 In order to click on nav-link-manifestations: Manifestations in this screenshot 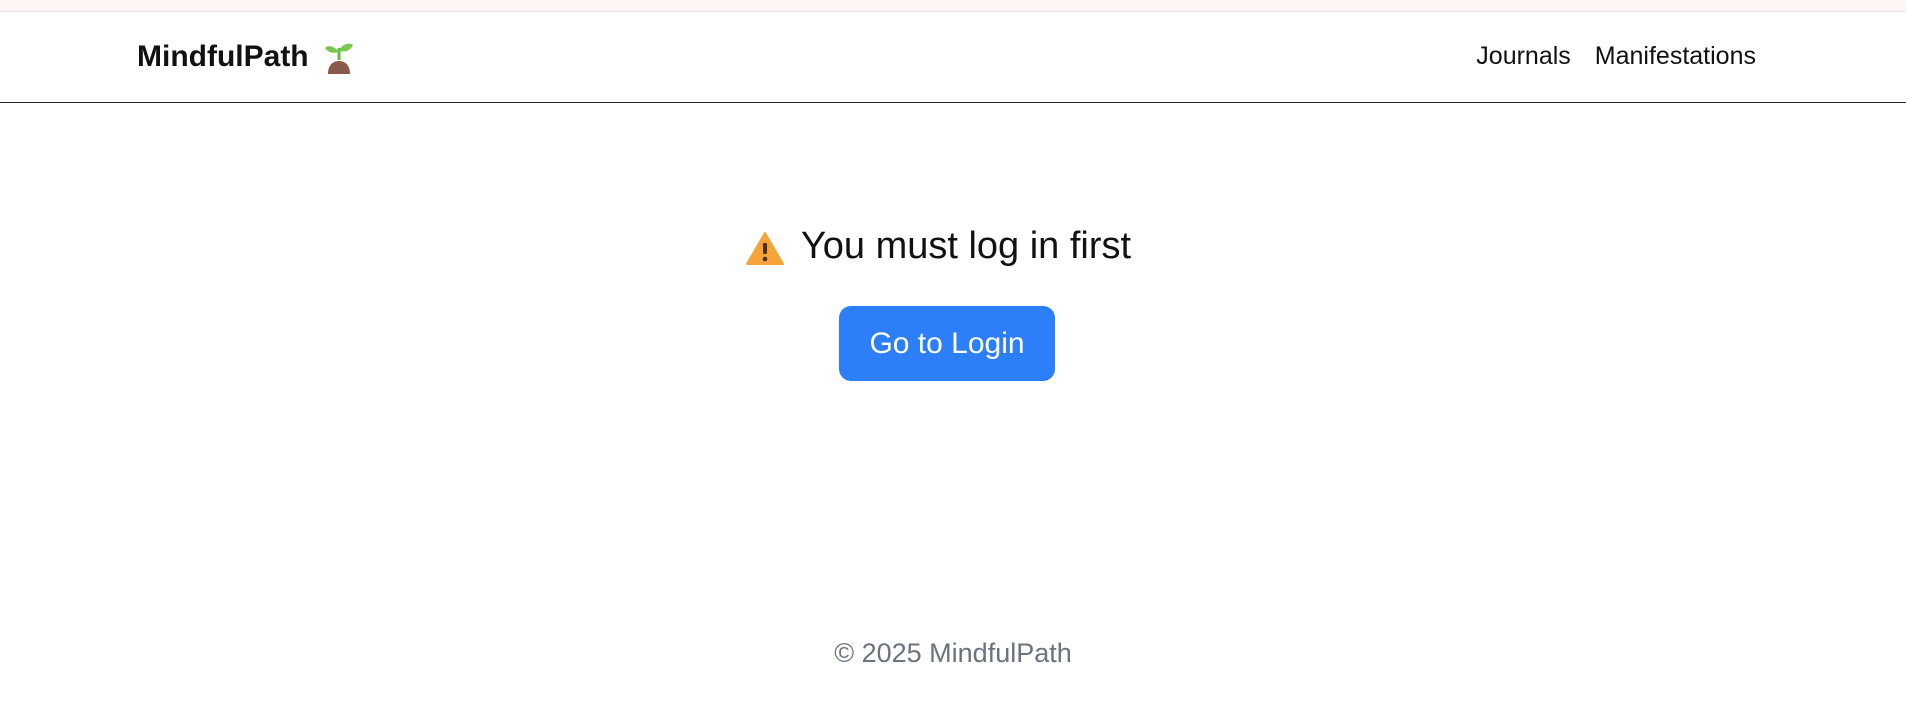, I will do `click(1675, 56)`.